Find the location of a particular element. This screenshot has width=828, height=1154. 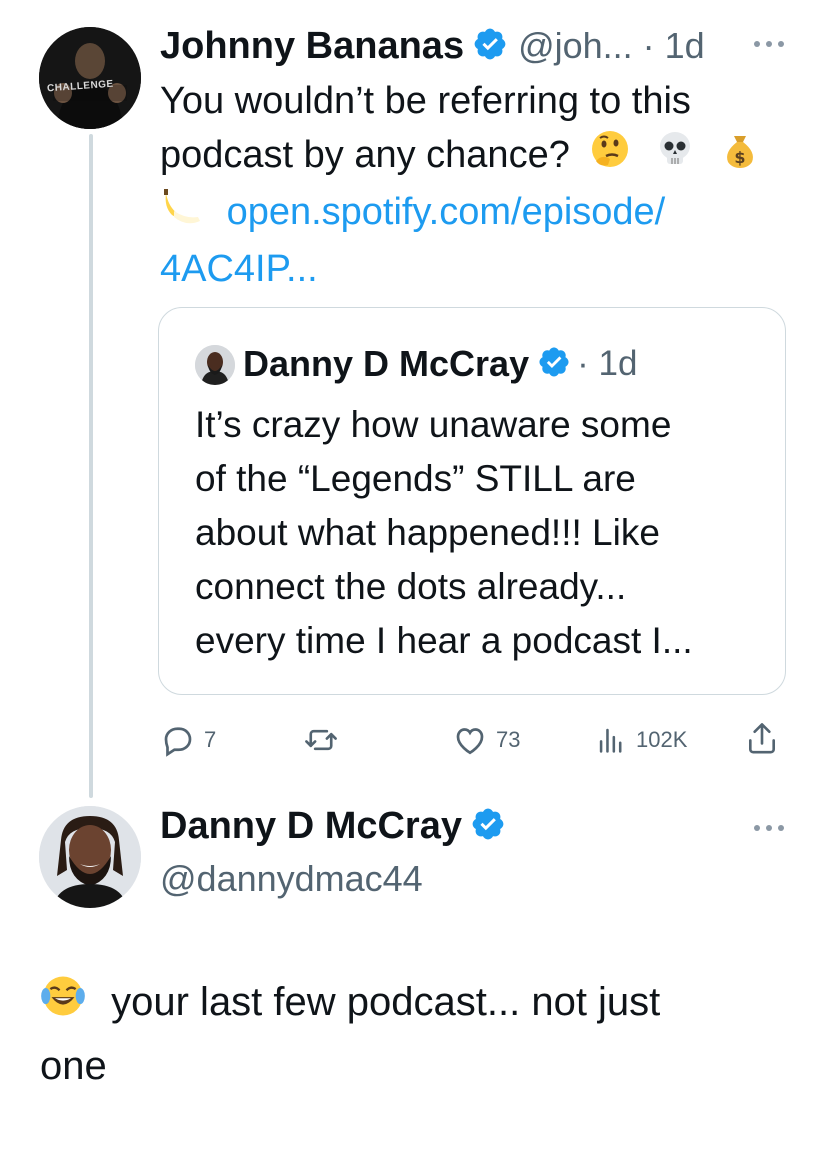

reply-icon is located at coordinates (178, 740).